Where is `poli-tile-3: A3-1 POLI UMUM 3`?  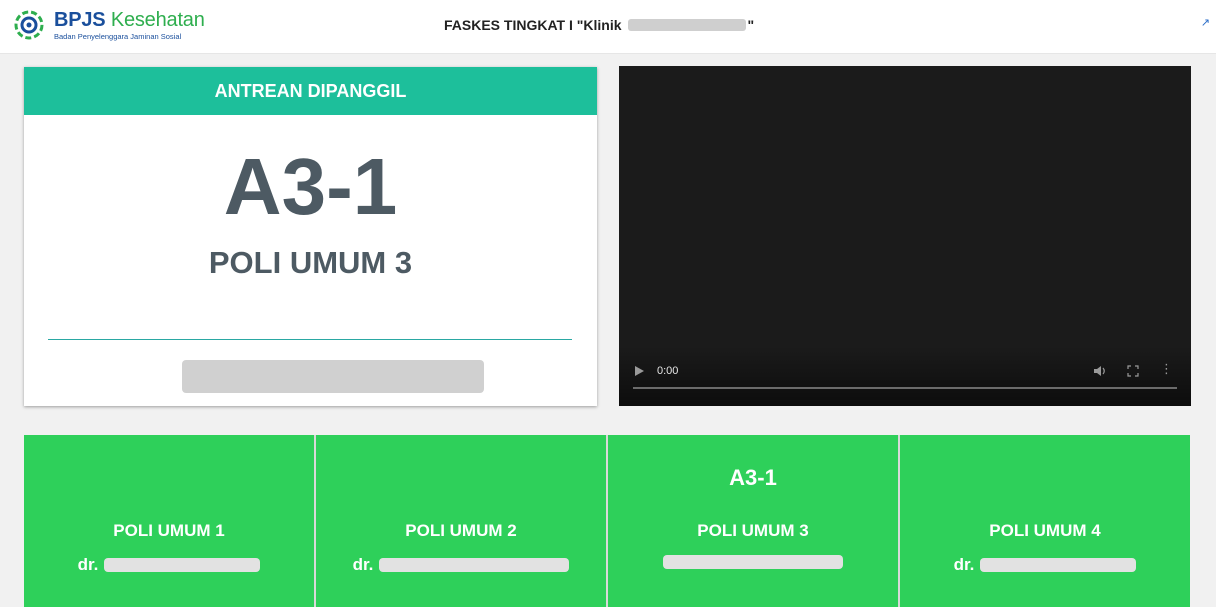
poli-tile-3: A3-1 POLI UMUM 3 is located at coordinates (754, 521).